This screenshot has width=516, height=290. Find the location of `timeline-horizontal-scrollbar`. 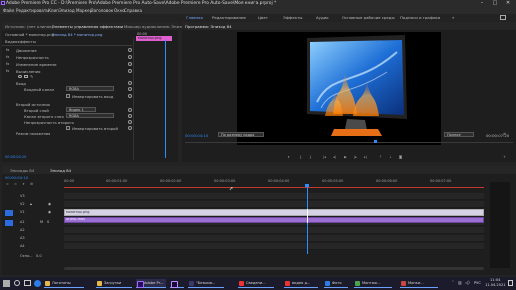

timeline-horizontal-scrollbar is located at coordinates (274, 268).